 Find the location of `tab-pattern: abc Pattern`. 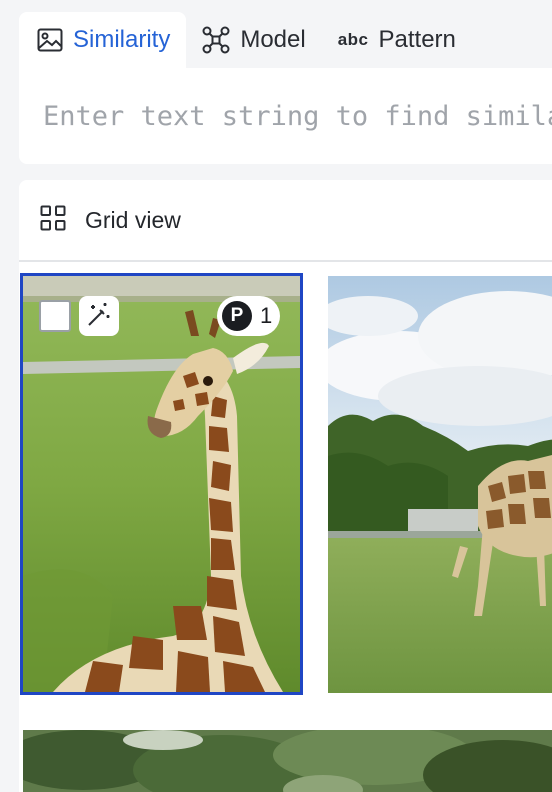

tab-pattern: abc Pattern is located at coordinates (381, 40).